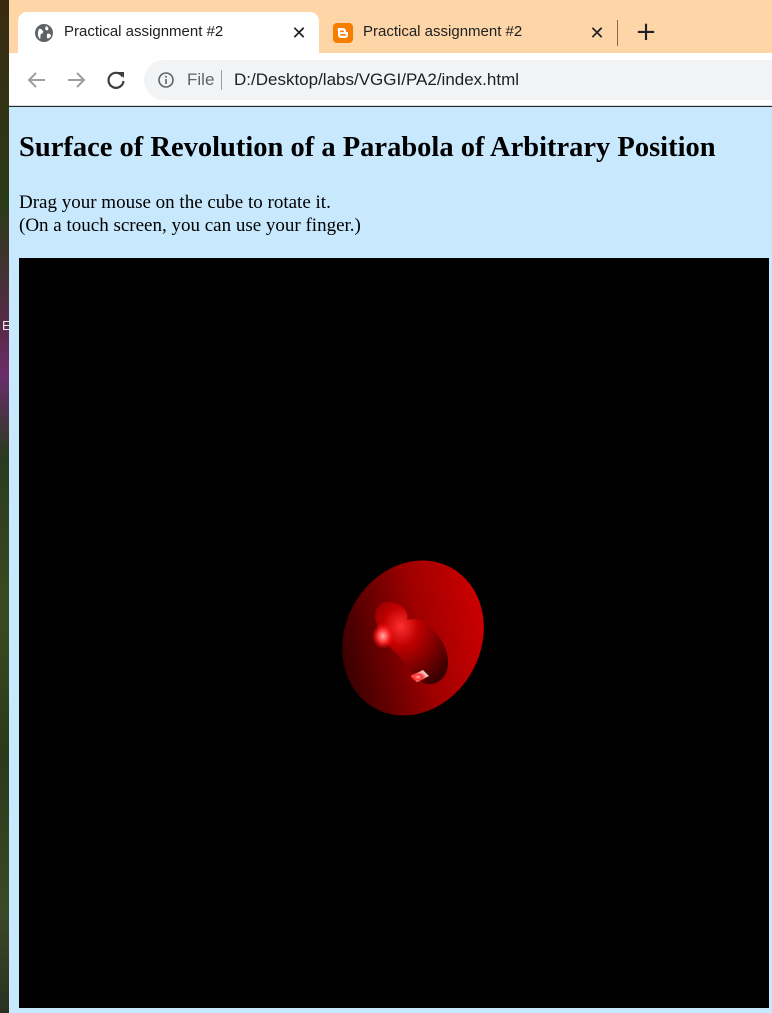 This screenshot has width=772, height=1013. I want to click on surface-render, so click(413, 638).